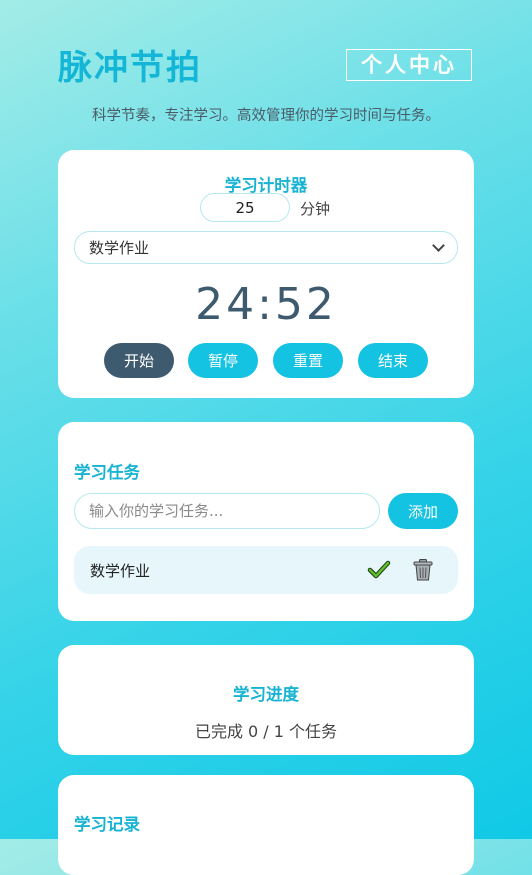 This screenshot has width=532, height=875. What do you see at coordinates (227, 511) in the screenshot?
I see `task-input` at bounding box center [227, 511].